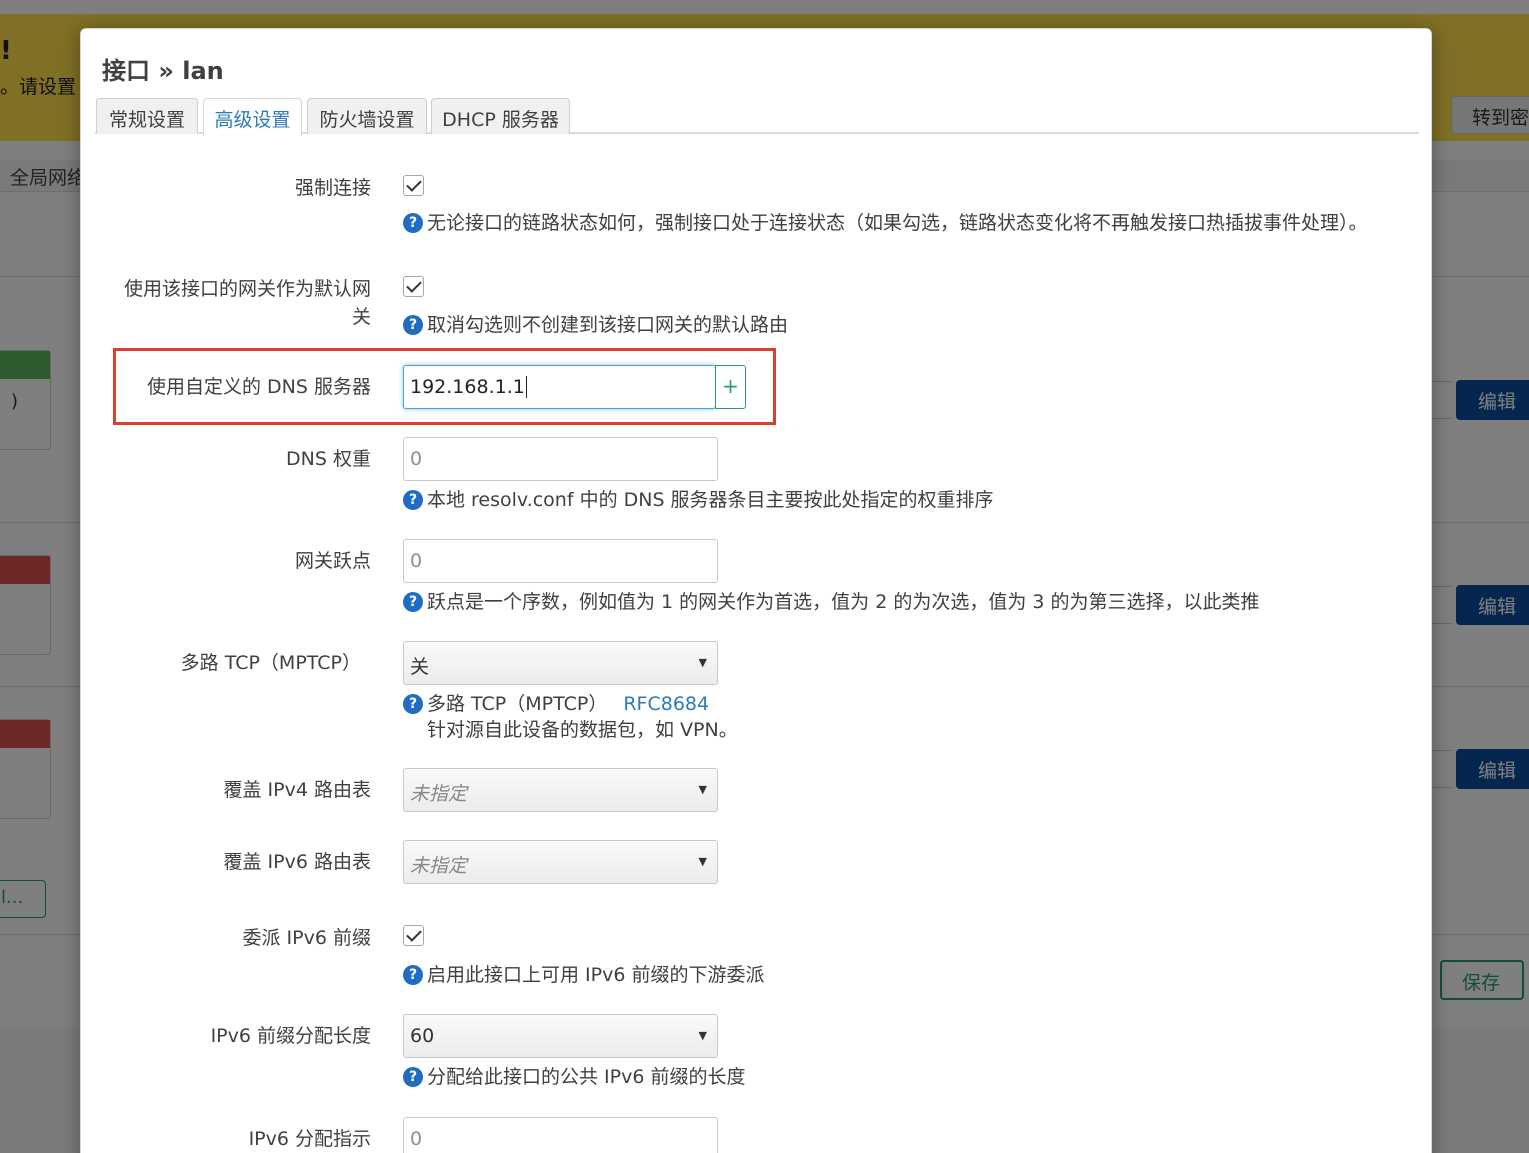 The width and height of the screenshot is (1529, 1153). What do you see at coordinates (420, 667) in the screenshot?
I see `mptcp-value: 关` at bounding box center [420, 667].